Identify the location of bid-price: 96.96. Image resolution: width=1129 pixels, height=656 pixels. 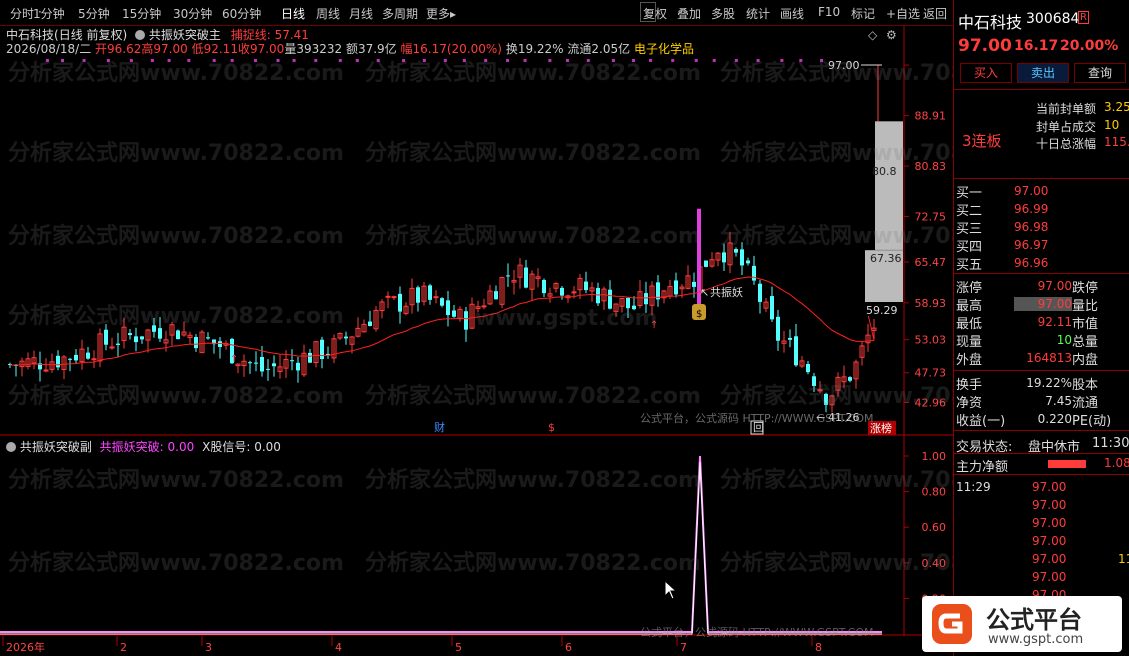
(1031, 263).